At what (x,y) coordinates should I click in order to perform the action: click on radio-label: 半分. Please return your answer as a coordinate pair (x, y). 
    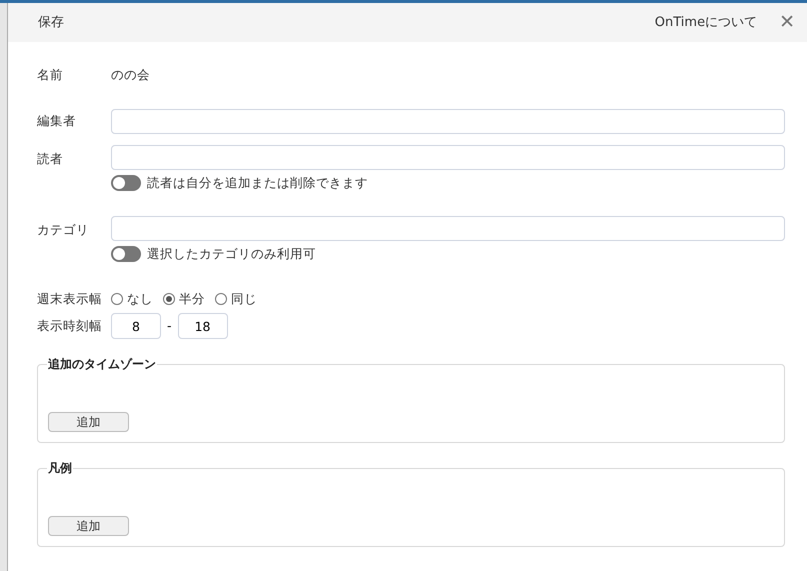
    Looking at the image, I should click on (192, 299).